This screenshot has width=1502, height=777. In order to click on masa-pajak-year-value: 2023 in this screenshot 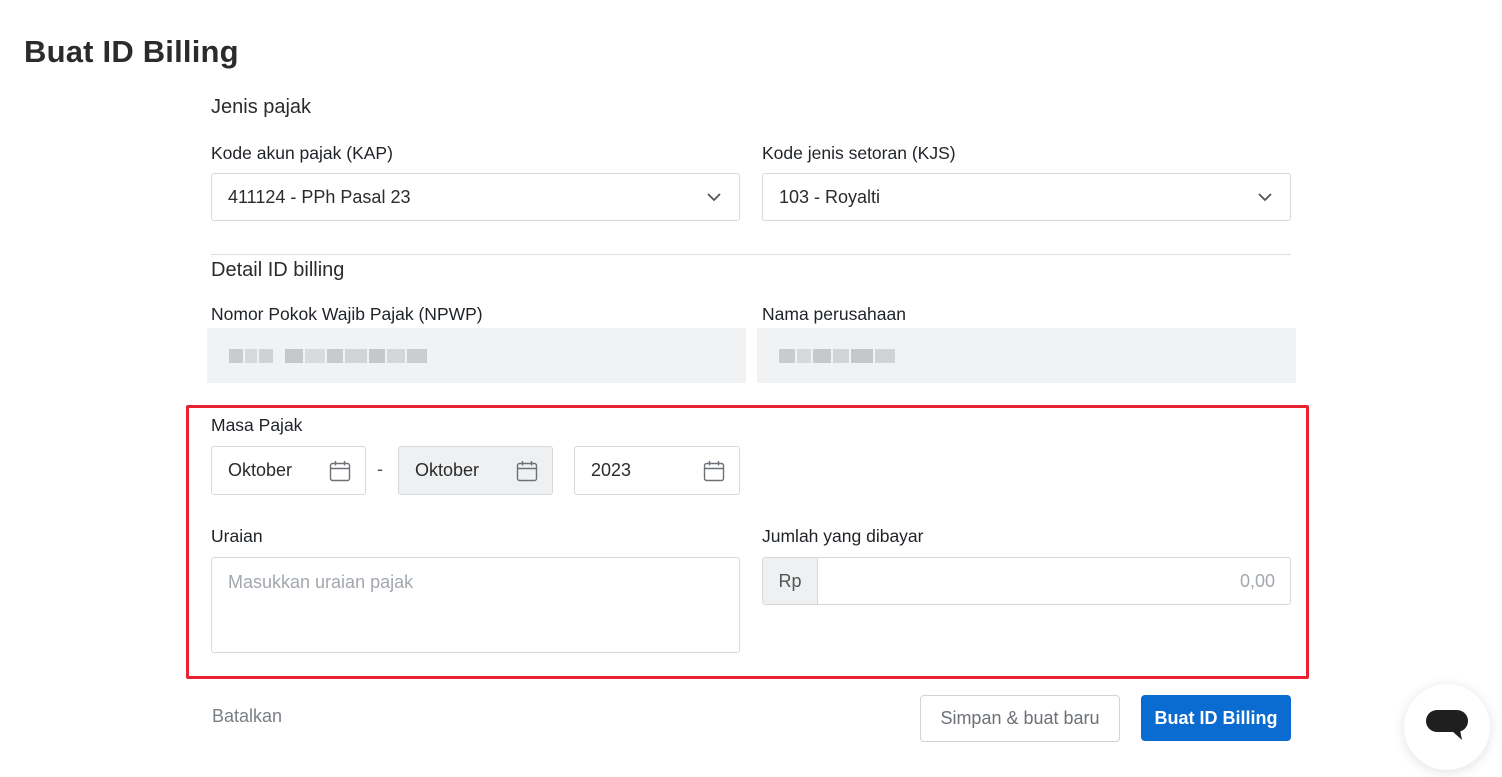, I will do `click(611, 470)`.